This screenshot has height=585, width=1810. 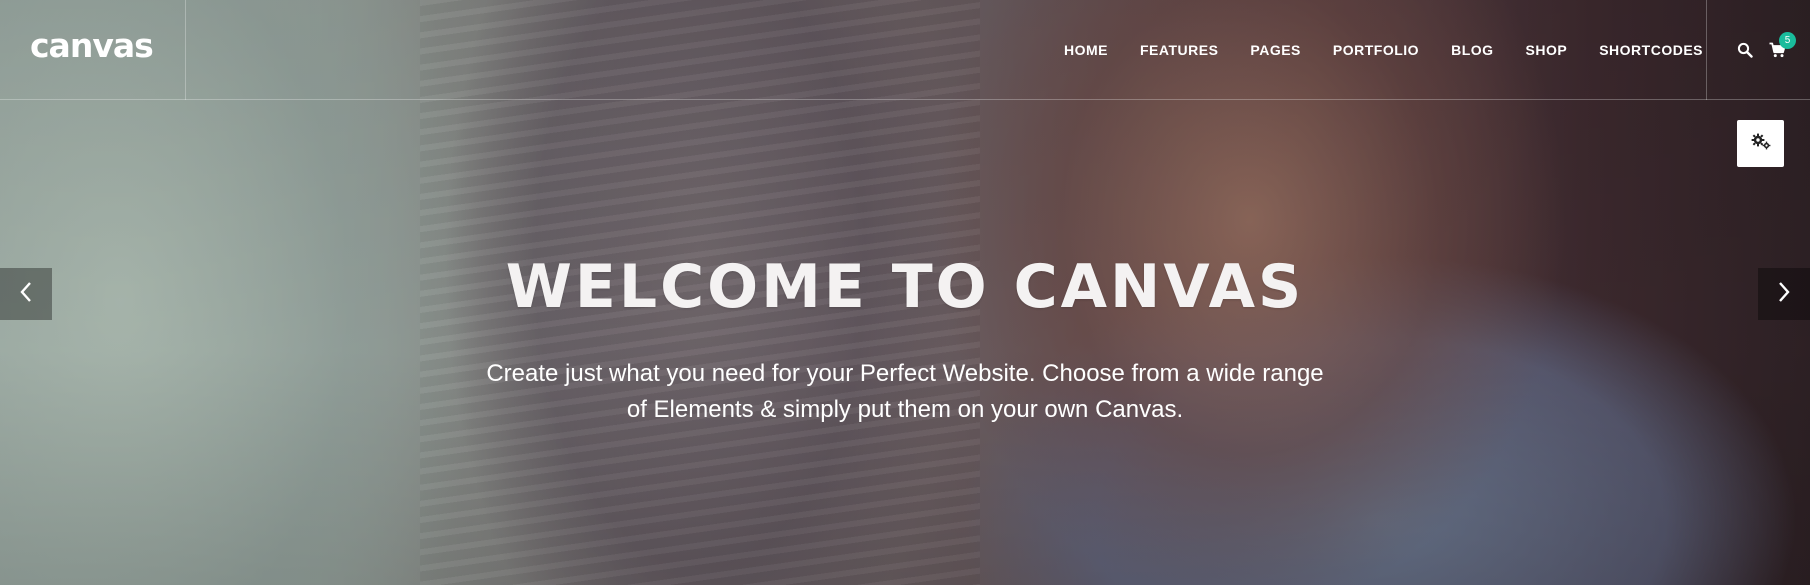 I want to click on hero-title: WELCOME TO CANVAS, so click(x=905, y=287).